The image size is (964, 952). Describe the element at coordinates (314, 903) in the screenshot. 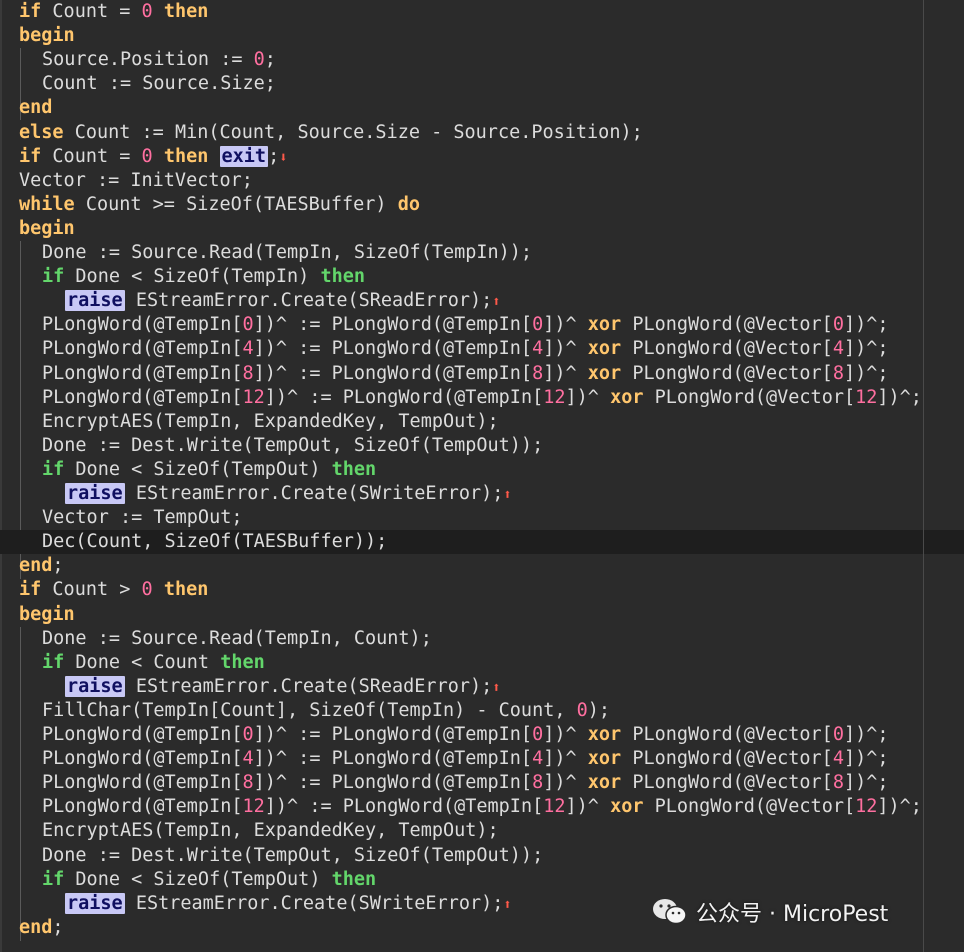

I see `code-text: EStreamError.Create(SWriteError);` at that location.